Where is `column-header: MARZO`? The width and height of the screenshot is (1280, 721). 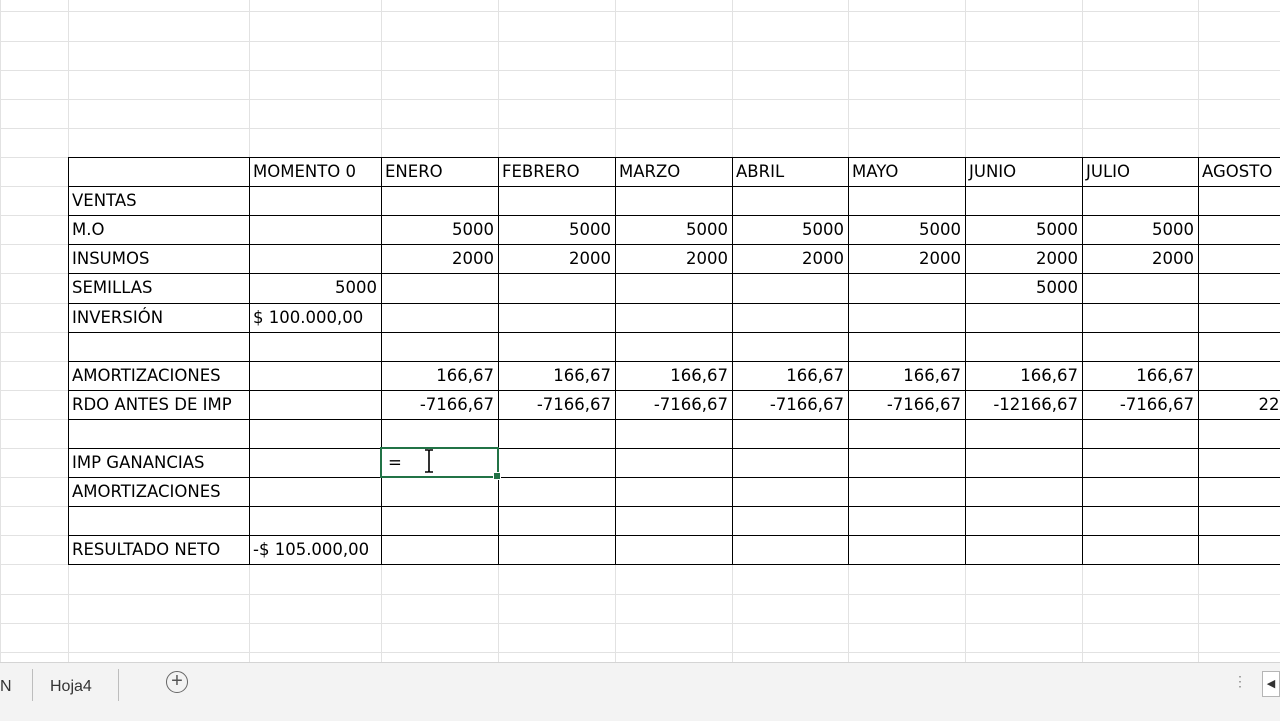 column-header: MARZO is located at coordinates (673, 172).